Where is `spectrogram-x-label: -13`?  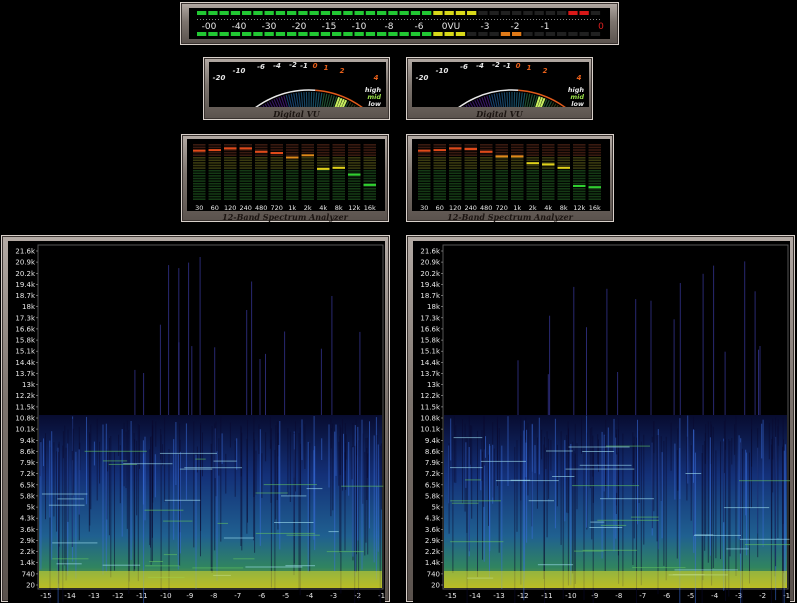 spectrogram-x-label: -13 is located at coordinates (498, 596).